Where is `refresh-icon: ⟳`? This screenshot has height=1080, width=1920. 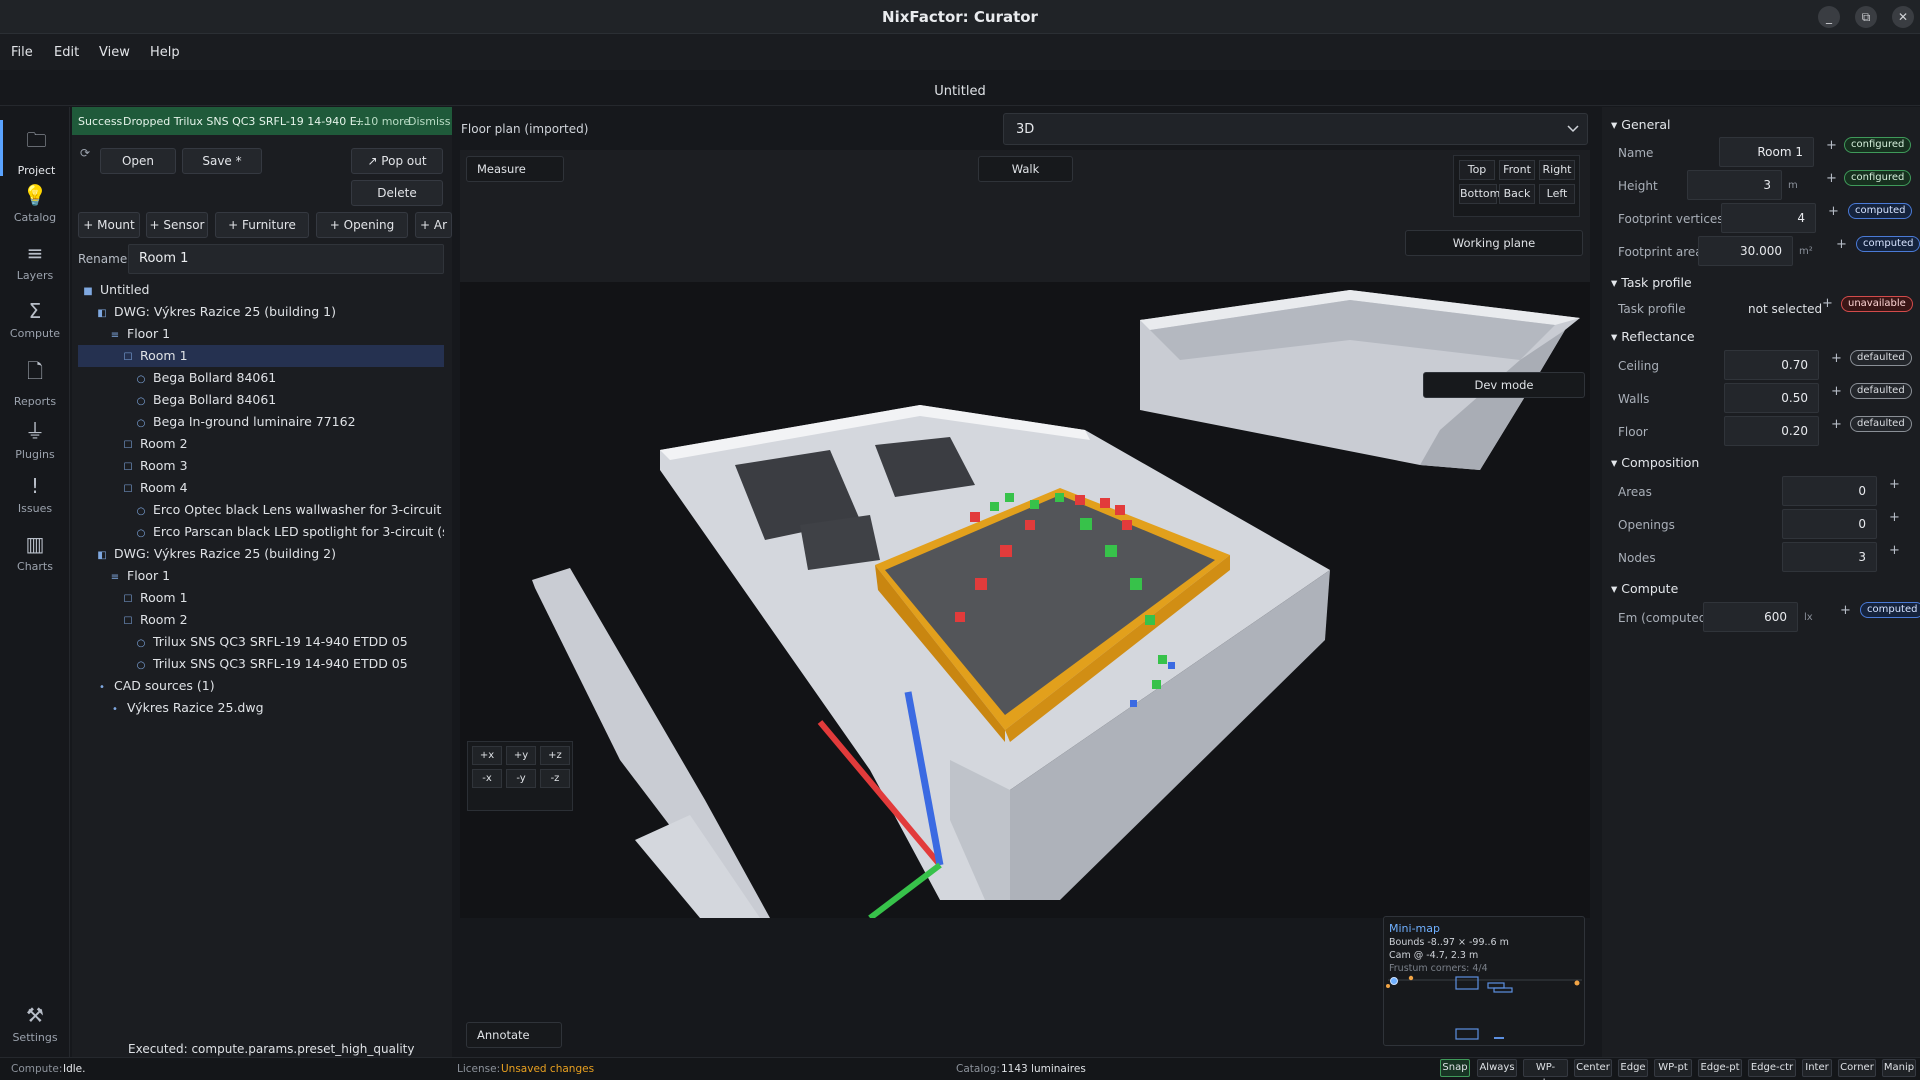
refresh-icon: ⟳ is located at coordinates (85, 153).